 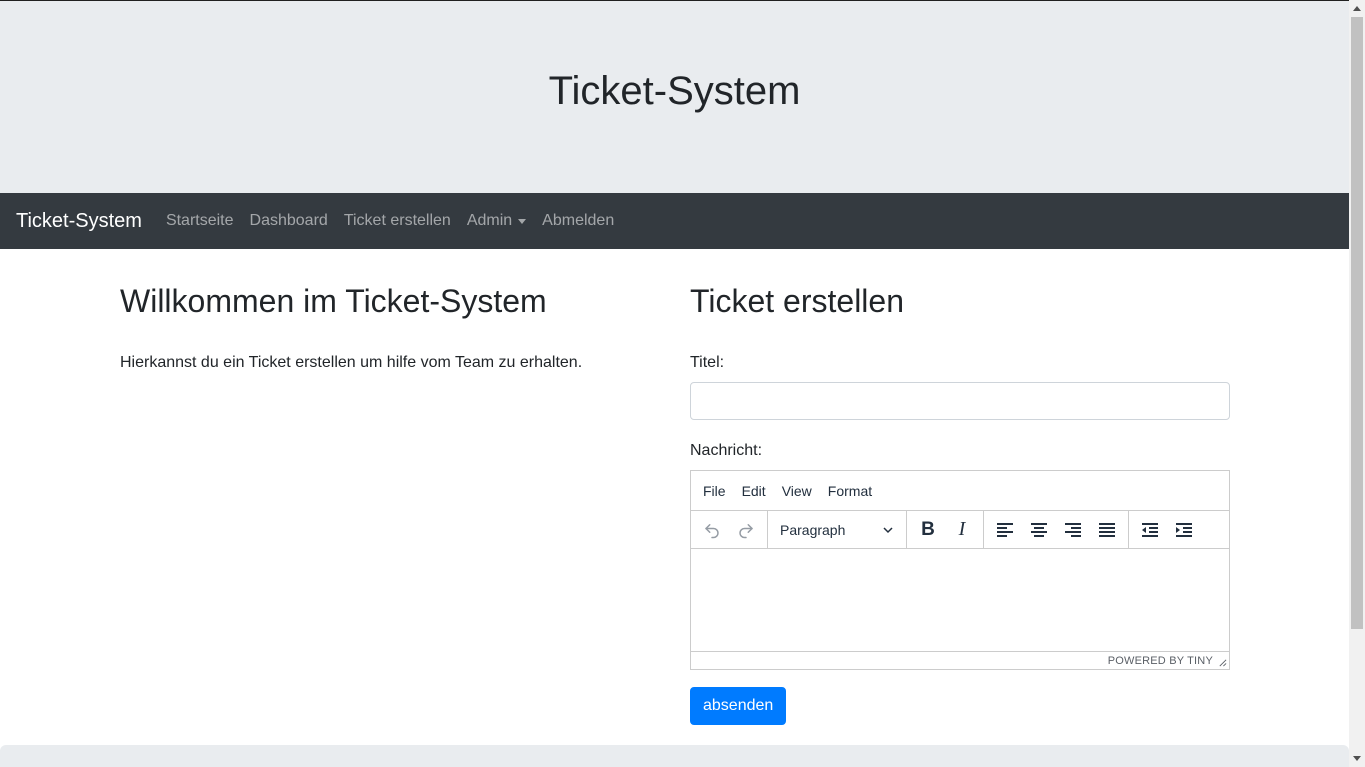 What do you see at coordinates (522, 221) in the screenshot?
I see `caret-down-icon` at bounding box center [522, 221].